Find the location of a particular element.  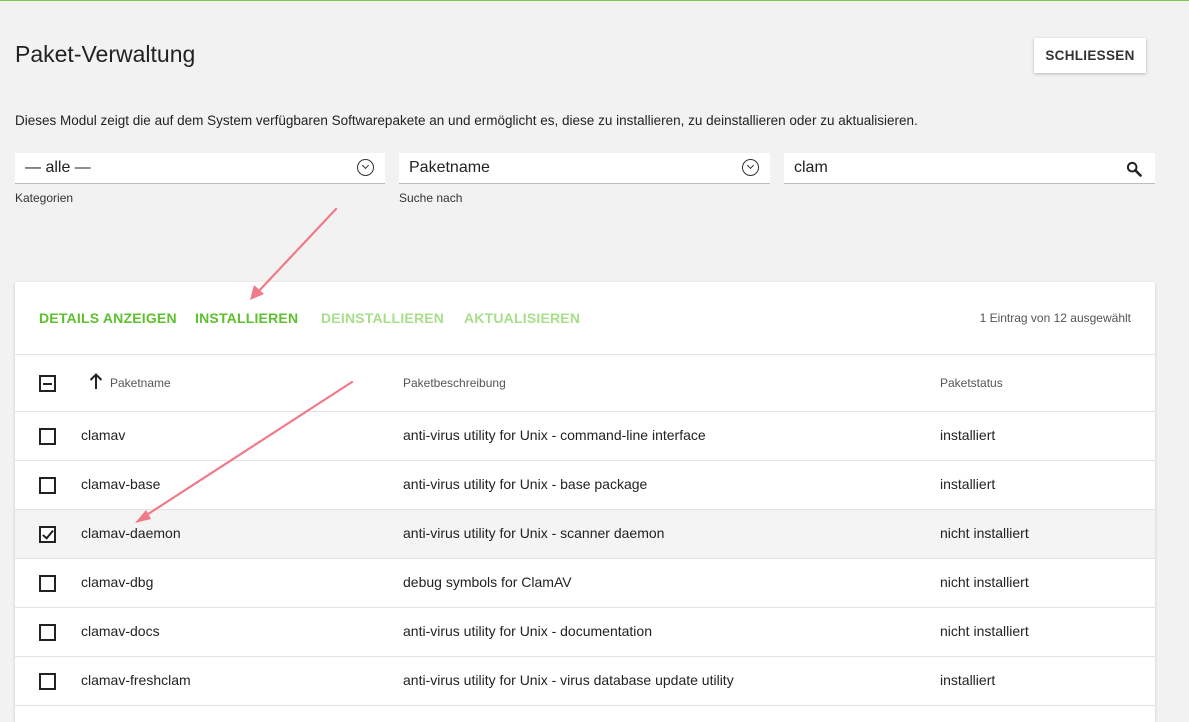

search-input is located at coordinates (969, 168).